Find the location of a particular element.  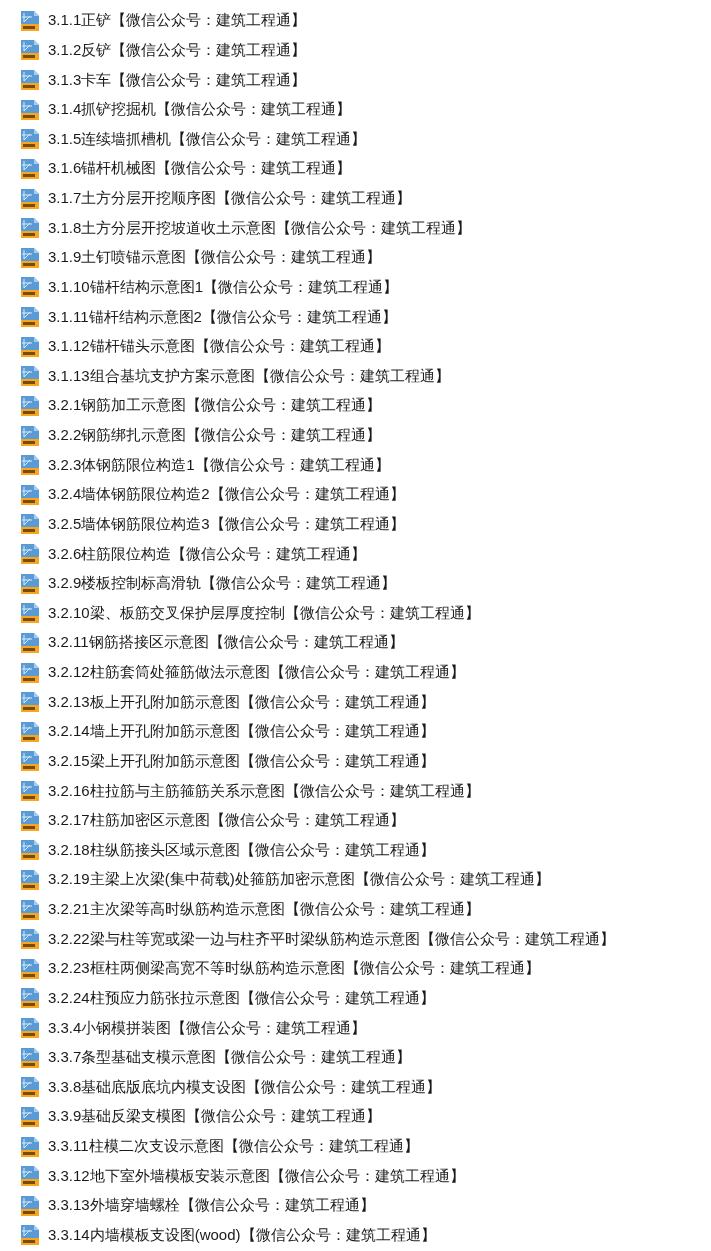

file-name: 3.2.9楼板控制标高滑轨【微信公众号：建筑工程通】 is located at coordinates (222, 584).